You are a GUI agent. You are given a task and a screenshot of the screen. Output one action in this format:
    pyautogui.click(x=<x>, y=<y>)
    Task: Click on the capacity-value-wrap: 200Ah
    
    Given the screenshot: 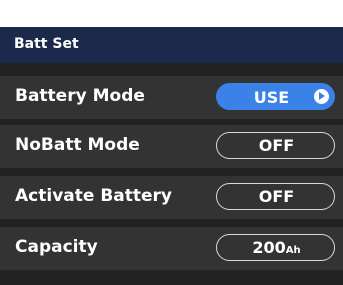 What is the action you would take?
    pyautogui.click(x=276, y=247)
    